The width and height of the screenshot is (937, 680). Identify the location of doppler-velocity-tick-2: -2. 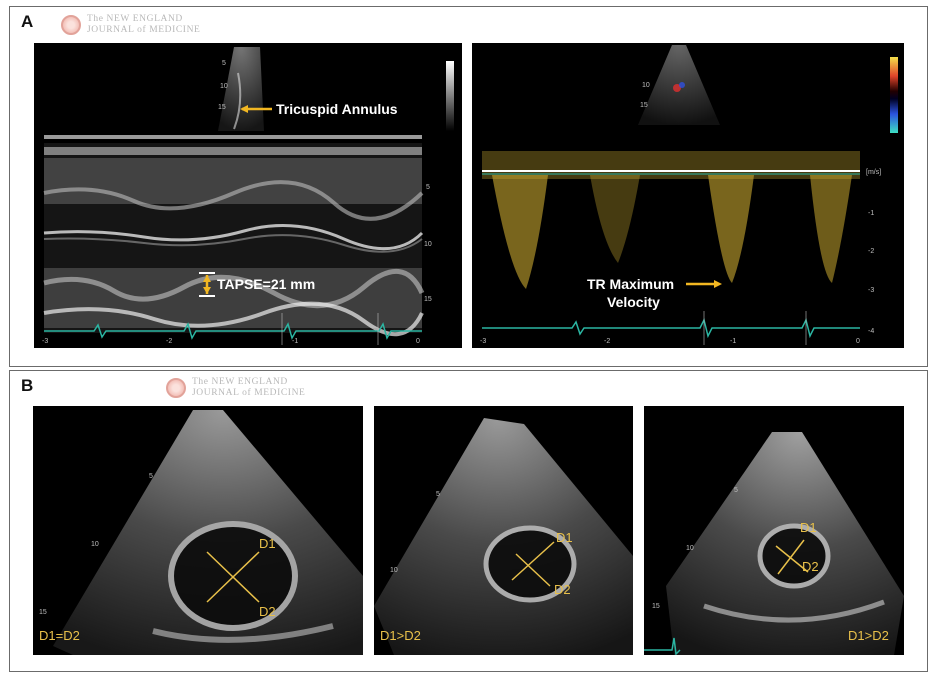
(871, 251).